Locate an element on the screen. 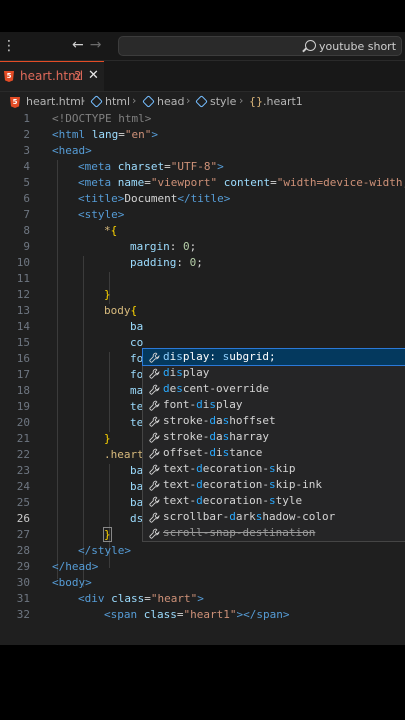  suggestion-label: offset-distance is located at coordinates (213, 452).